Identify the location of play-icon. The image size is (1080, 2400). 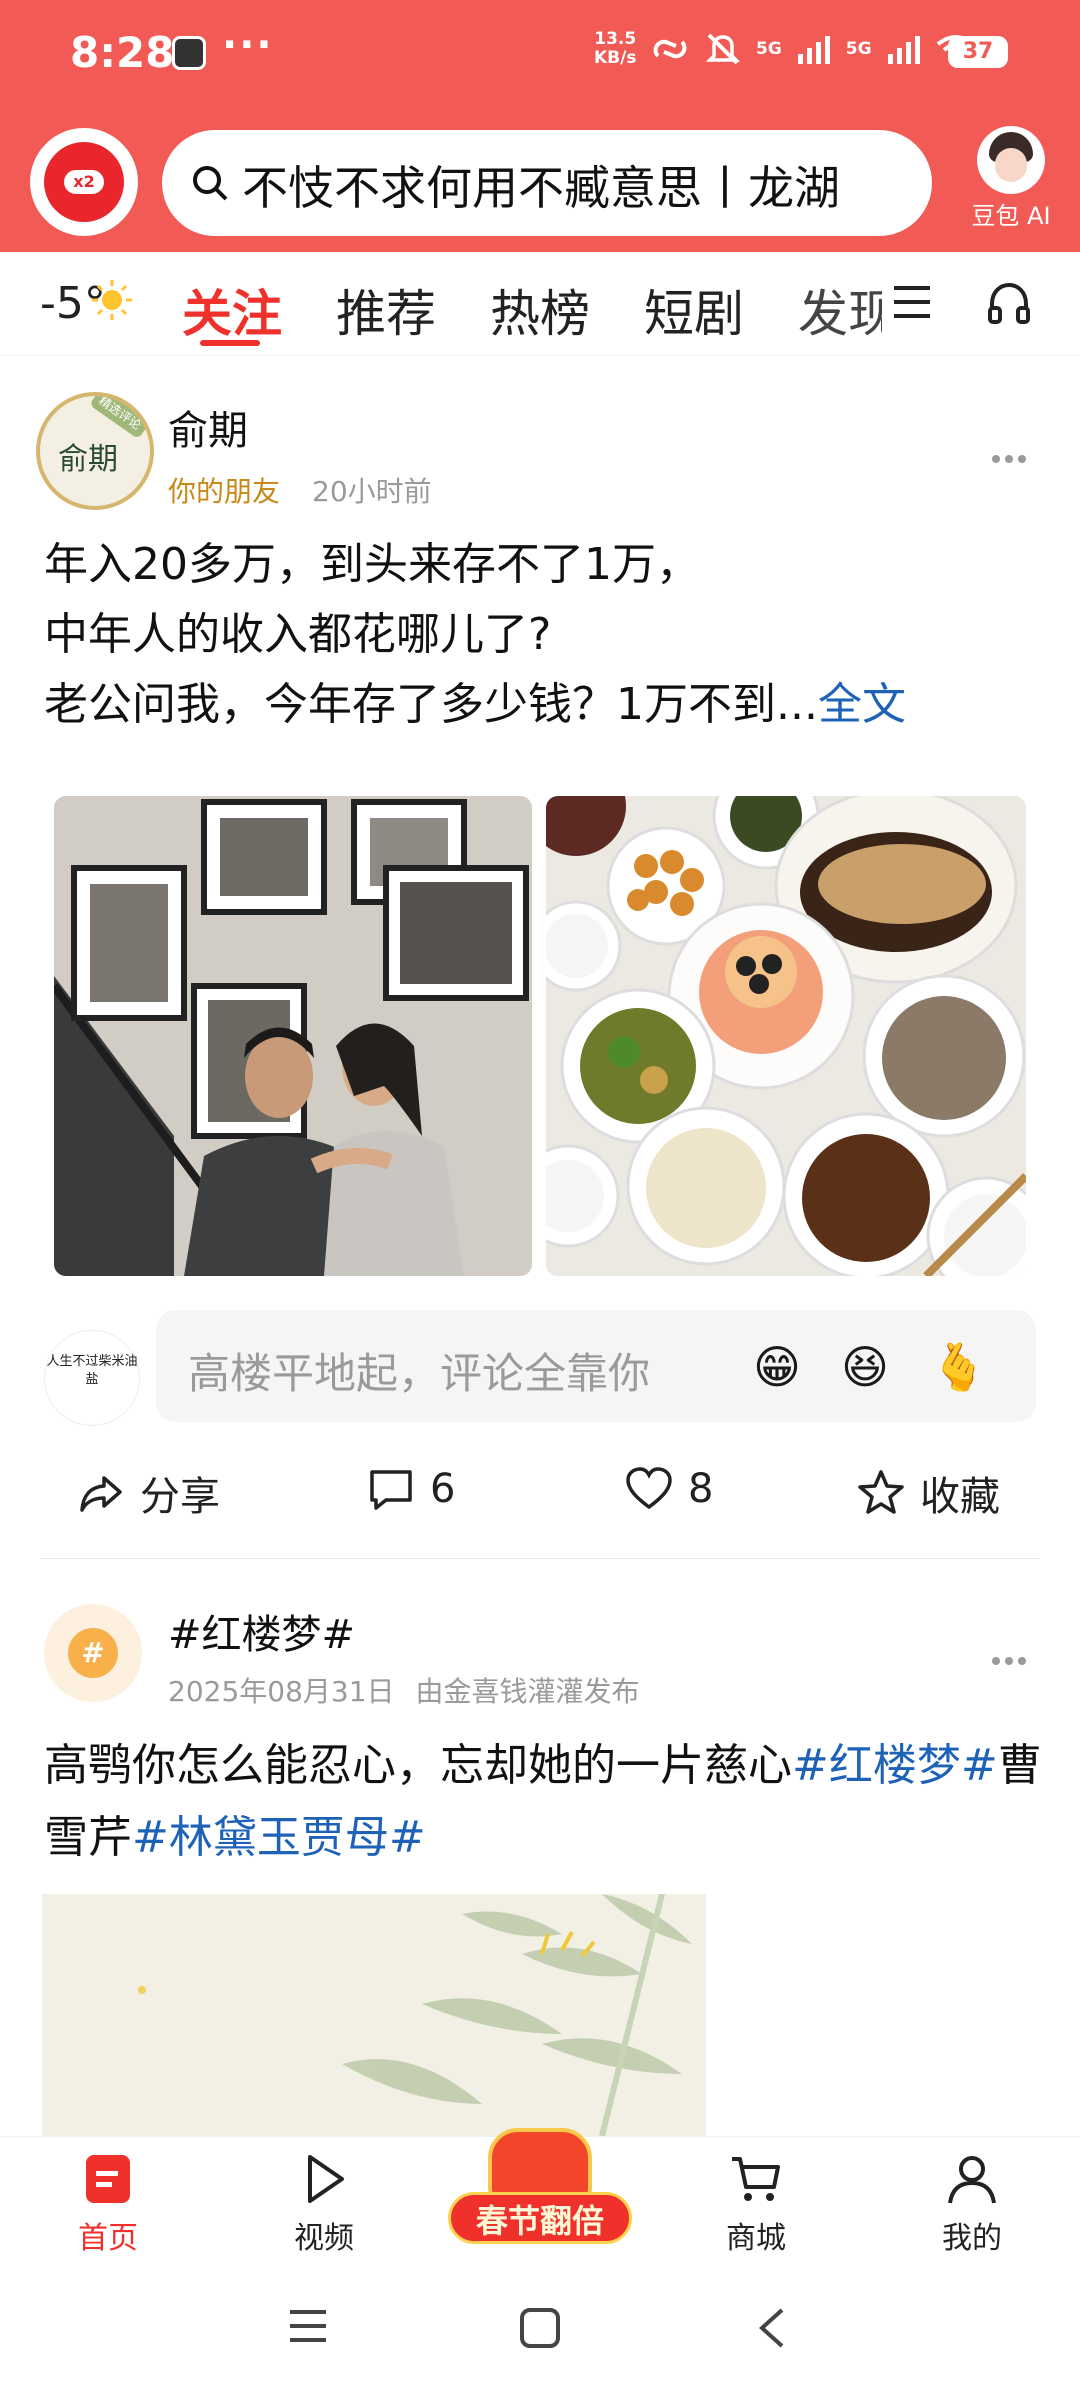
(326, 2179).